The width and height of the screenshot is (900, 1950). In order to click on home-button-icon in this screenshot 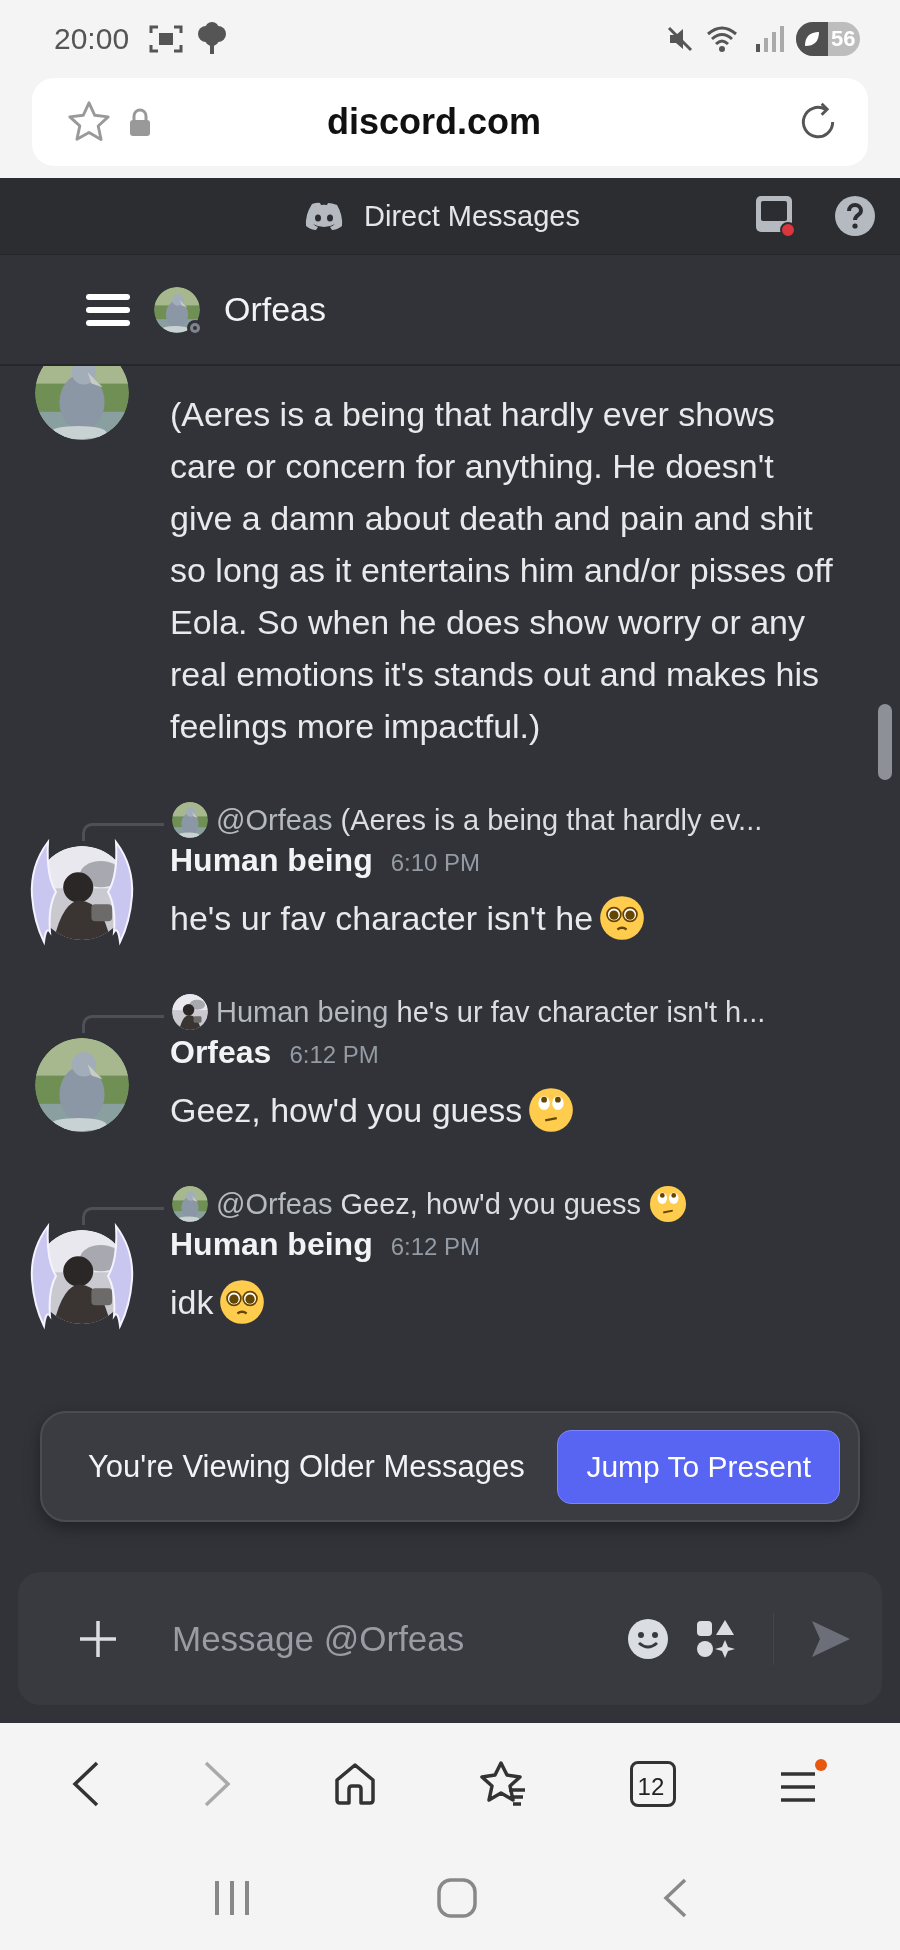, I will do `click(457, 1897)`.